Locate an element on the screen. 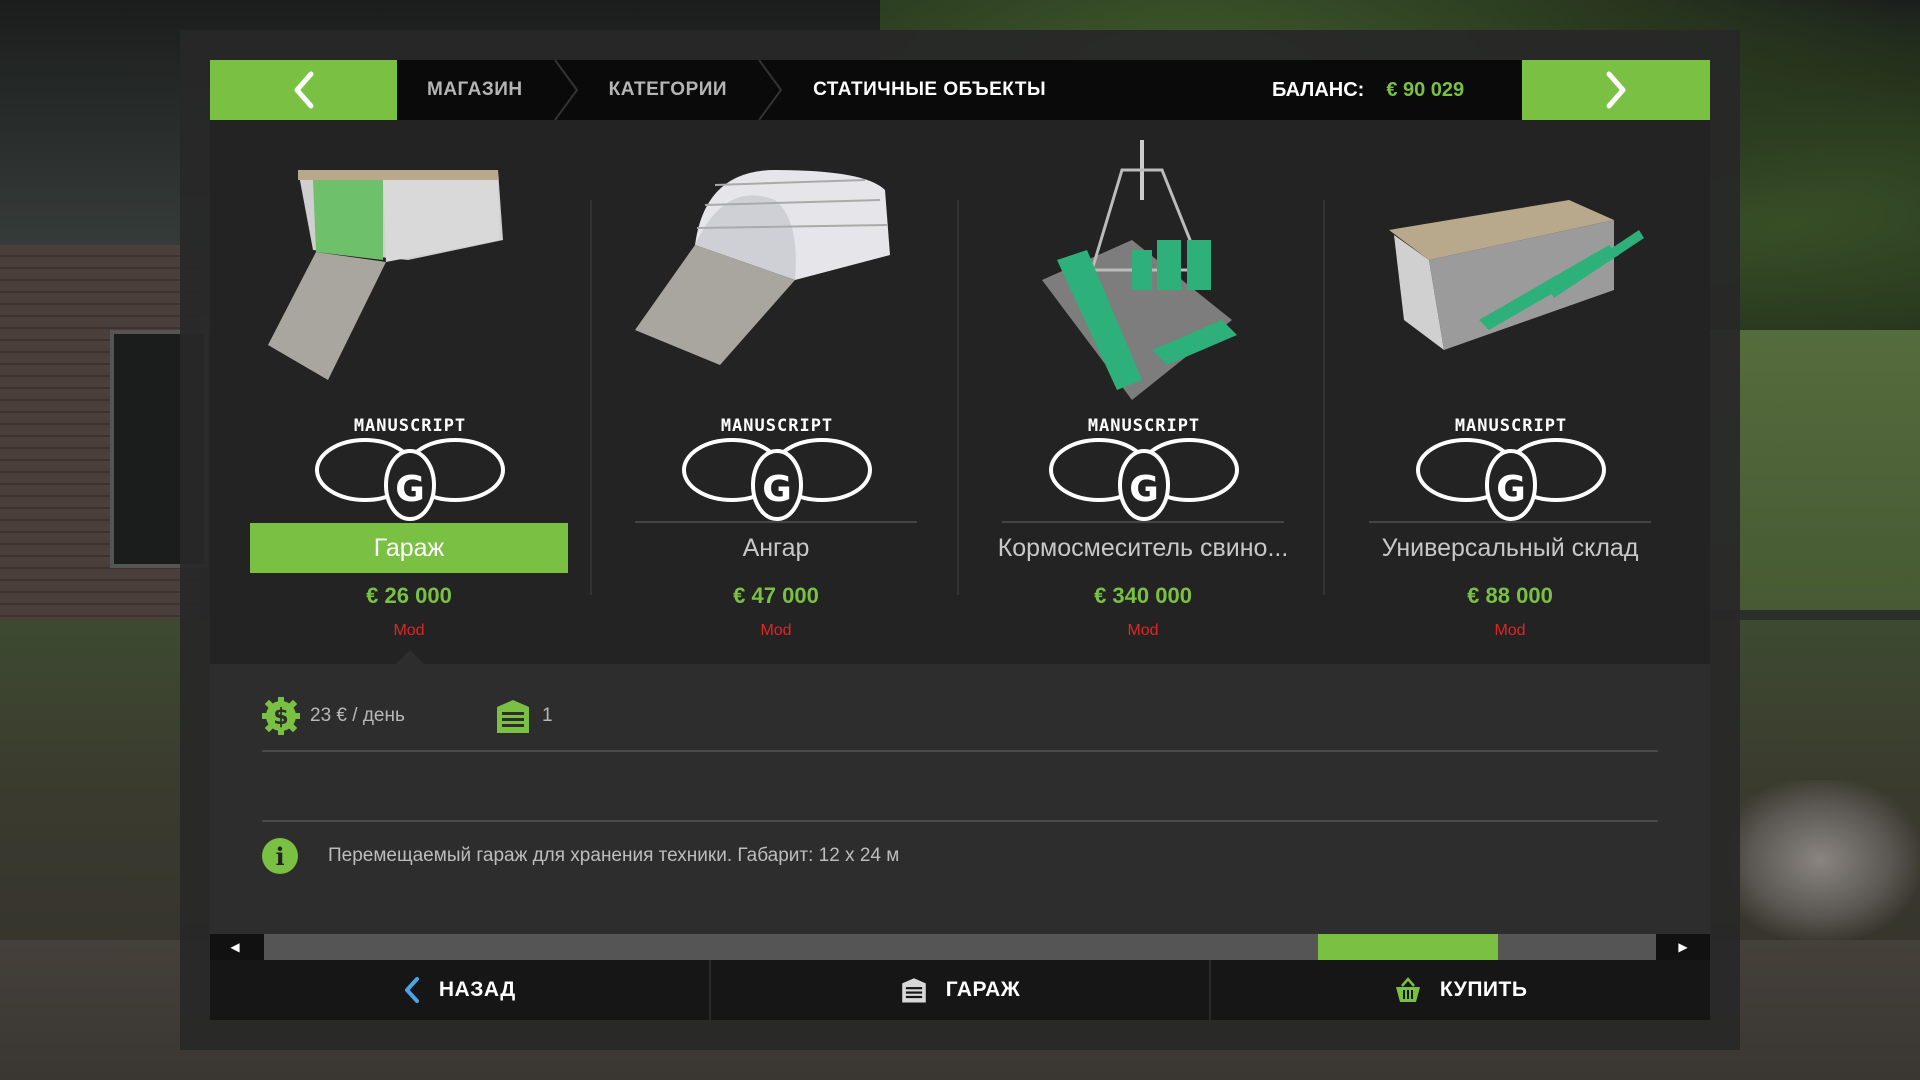  warehouse-image is located at coordinates (1516, 275).